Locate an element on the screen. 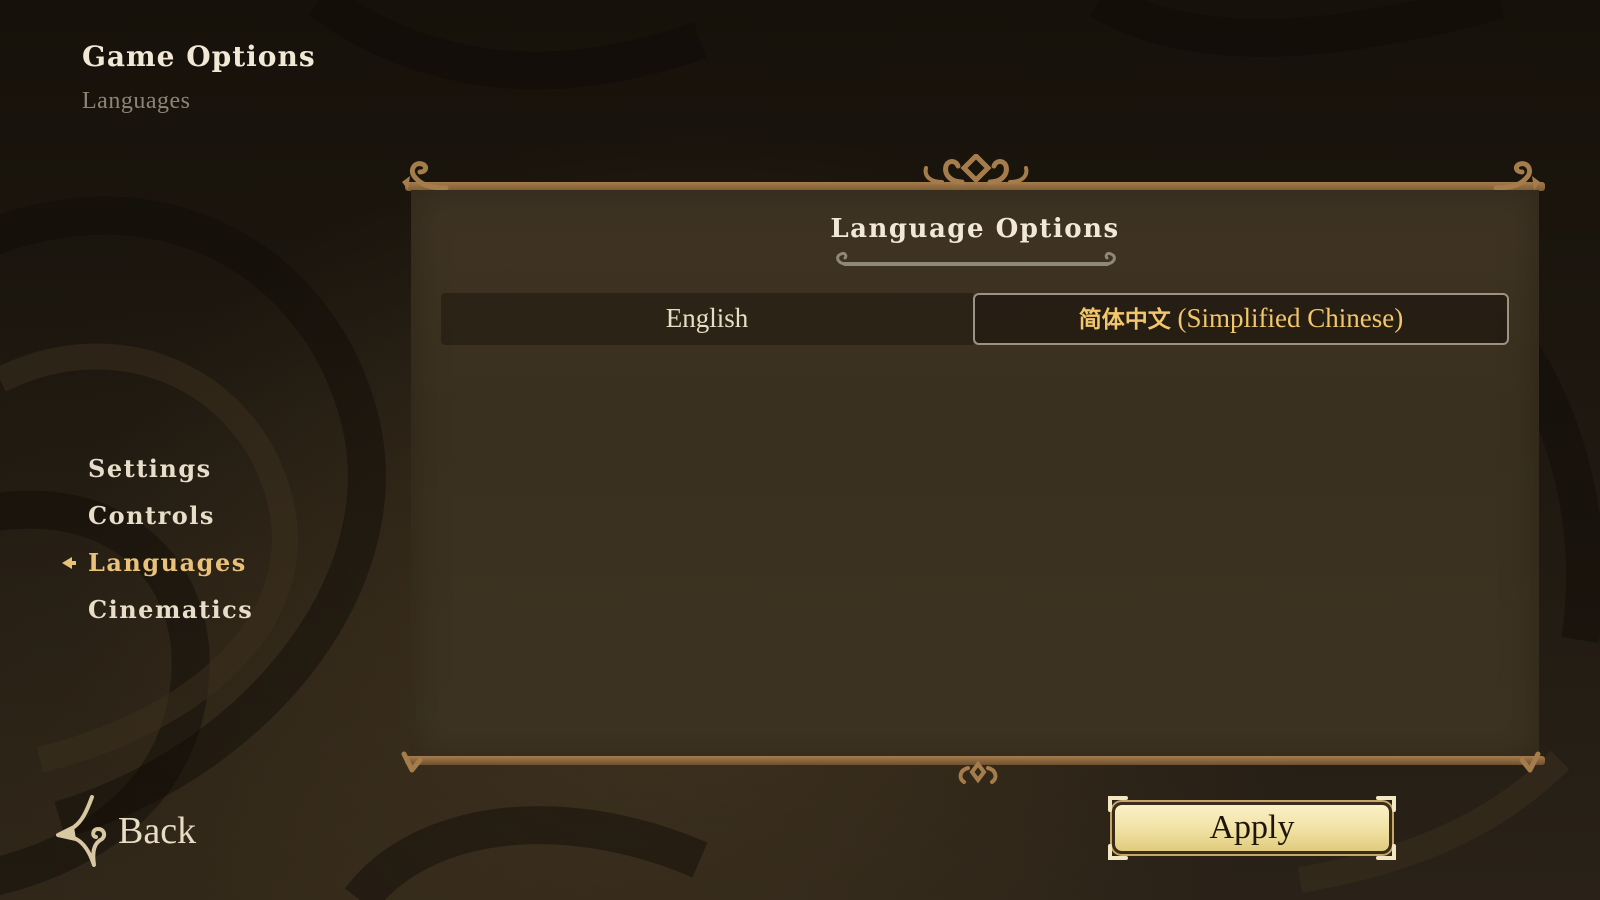 This screenshot has width=1600, height=900. sidebar-item-label: Languages is located at coordinates (167, 562).